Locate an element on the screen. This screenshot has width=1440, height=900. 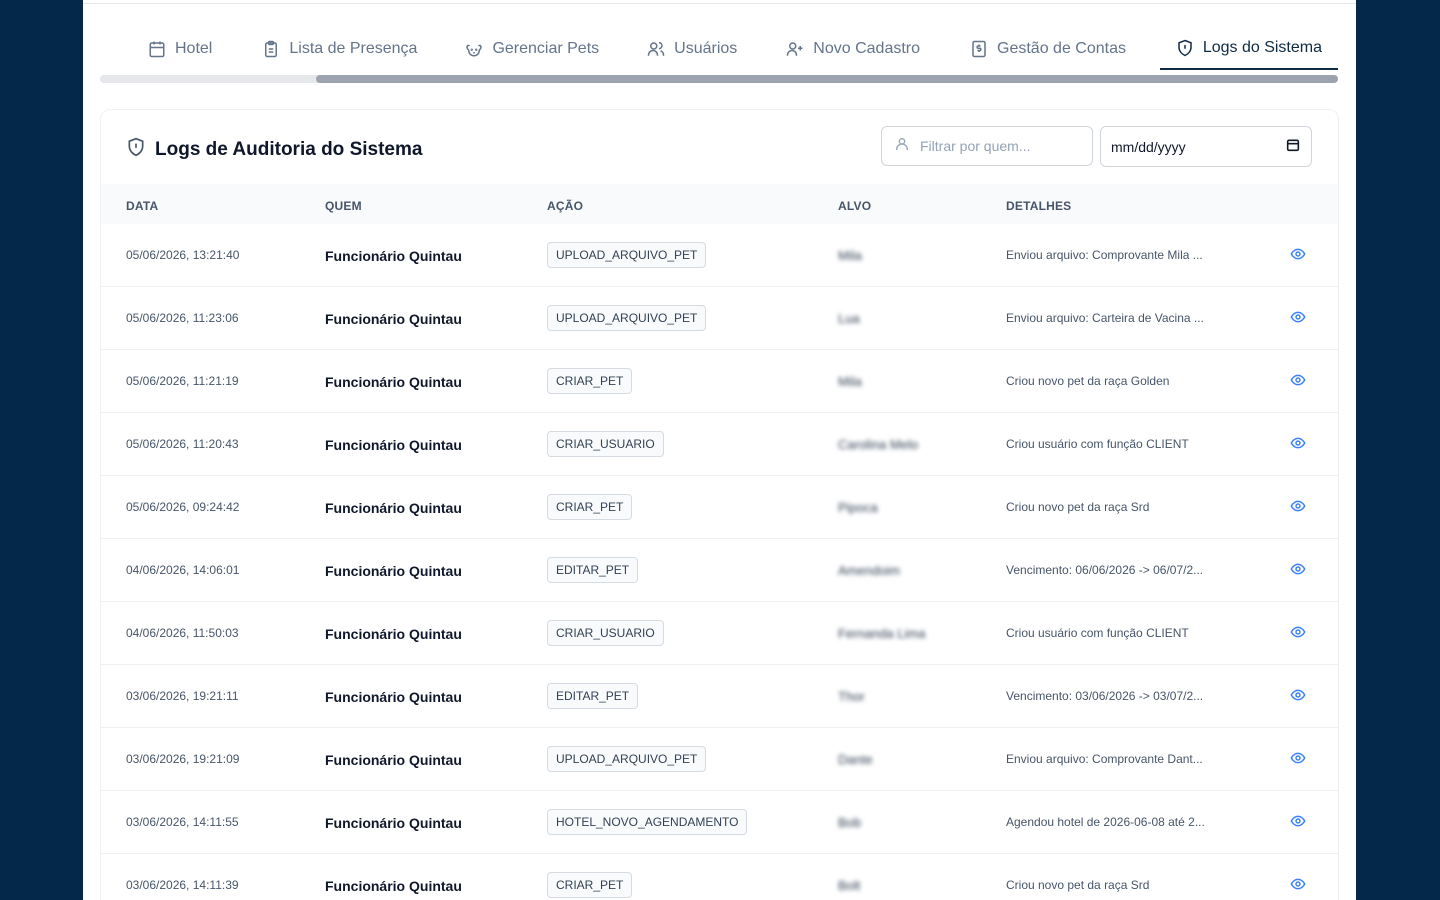
row-target: Mila is located at coordinates (850, 381).